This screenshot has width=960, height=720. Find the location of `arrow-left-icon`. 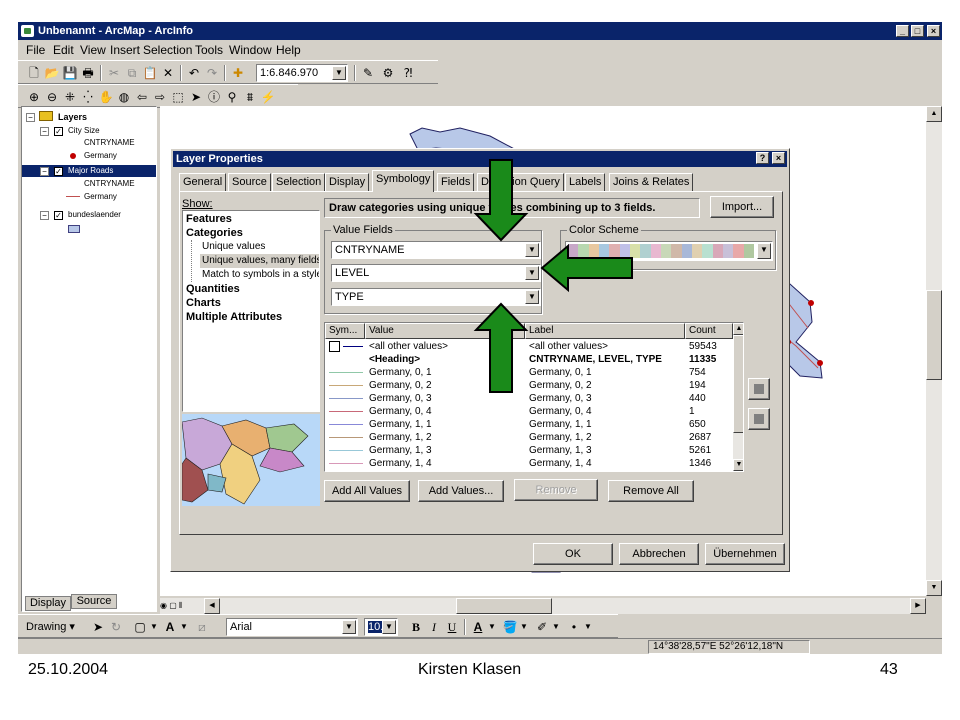

arrow-left-icon is located at coordinates (586, 268).